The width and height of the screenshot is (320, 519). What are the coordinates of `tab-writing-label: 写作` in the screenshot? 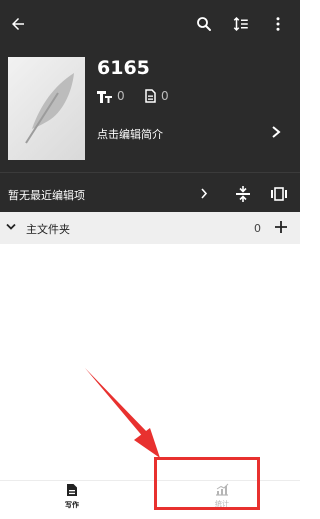 It's located at (72, 505).